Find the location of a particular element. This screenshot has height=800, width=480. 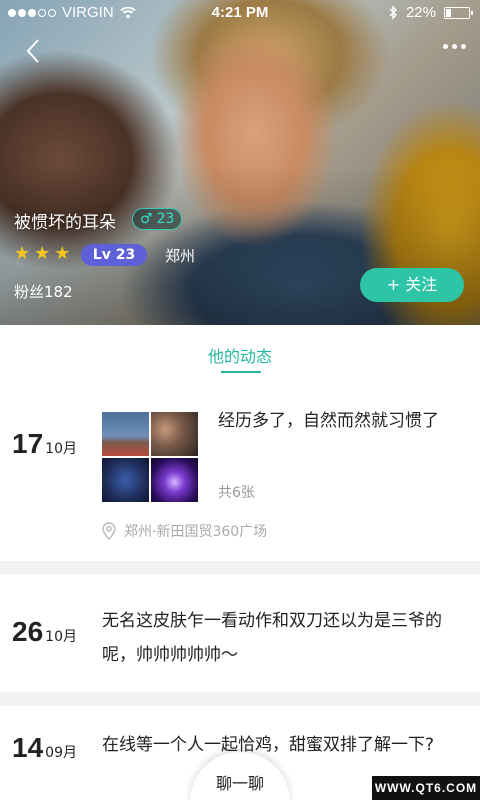

profile-location: 郑州 is located at coordinates (180, 256).